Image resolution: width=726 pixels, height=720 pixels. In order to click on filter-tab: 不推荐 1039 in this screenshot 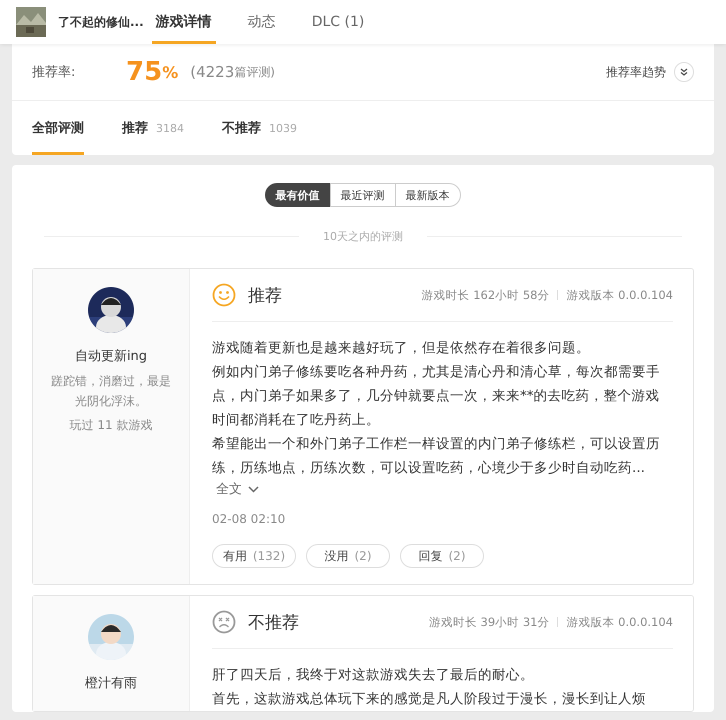, I will do `click(259, 128)`.